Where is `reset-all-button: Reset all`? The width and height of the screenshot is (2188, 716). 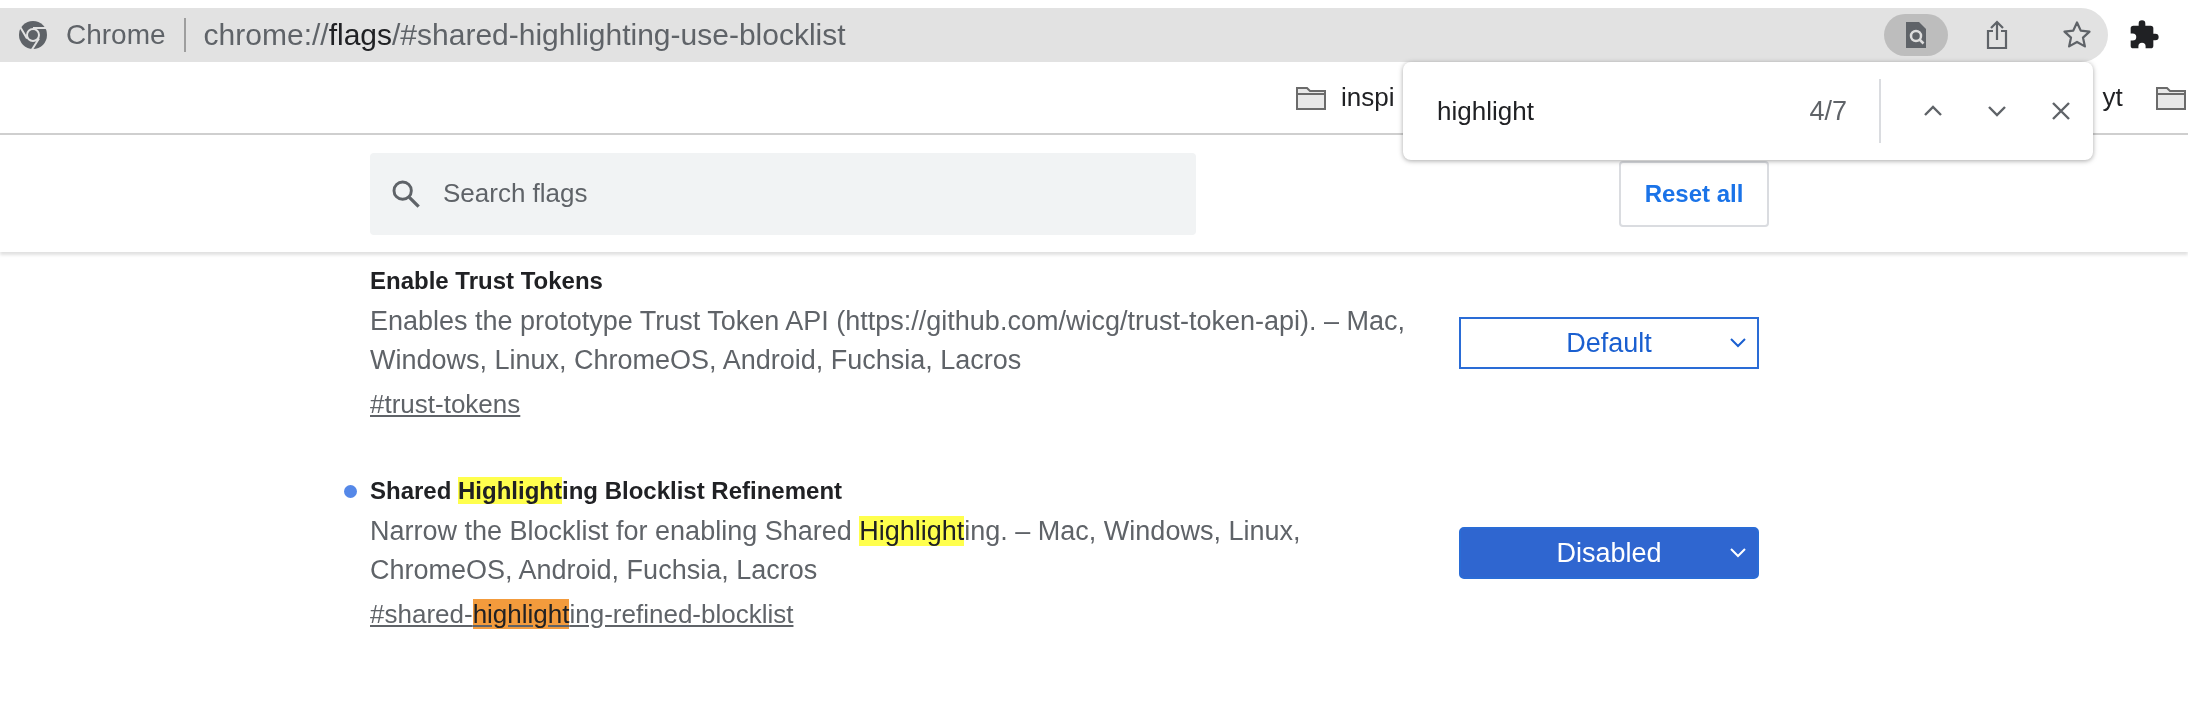
reset-all-button: Reset all is located at coordinates (1694, 193).